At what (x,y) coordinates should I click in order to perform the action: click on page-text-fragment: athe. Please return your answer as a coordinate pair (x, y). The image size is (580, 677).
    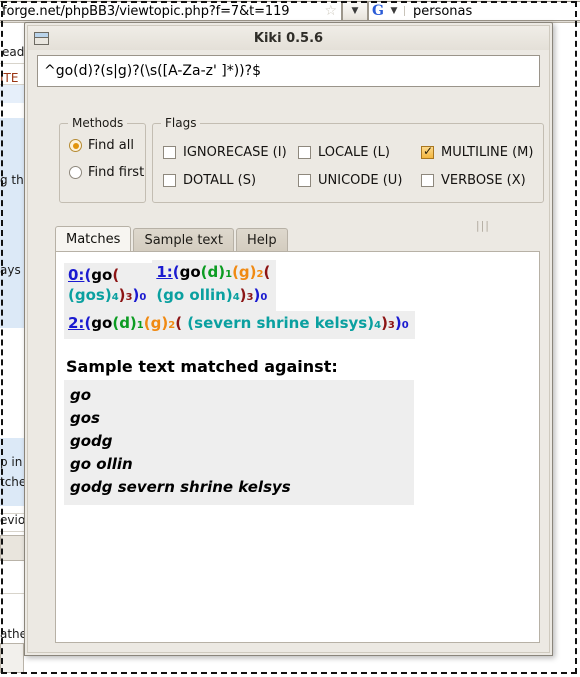
    Looking at the image, I should click on (14, 634).